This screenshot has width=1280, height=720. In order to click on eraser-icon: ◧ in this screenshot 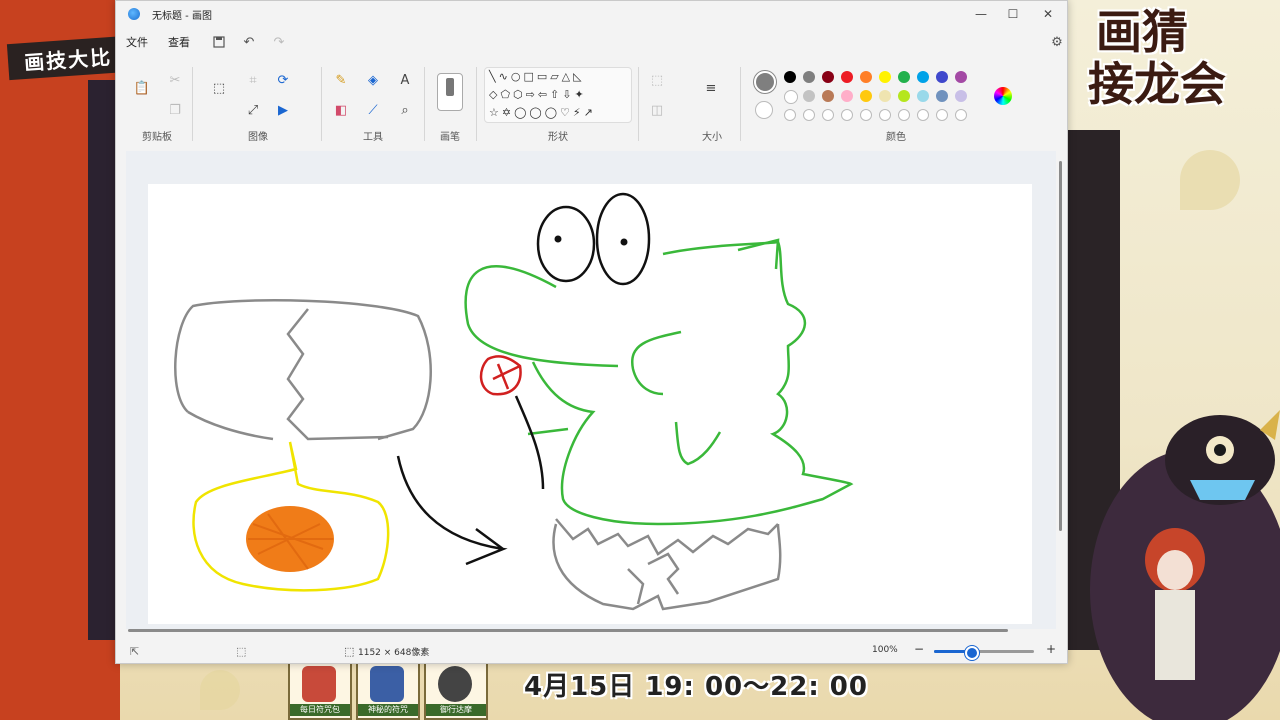, I will do `click(341, 110)`.